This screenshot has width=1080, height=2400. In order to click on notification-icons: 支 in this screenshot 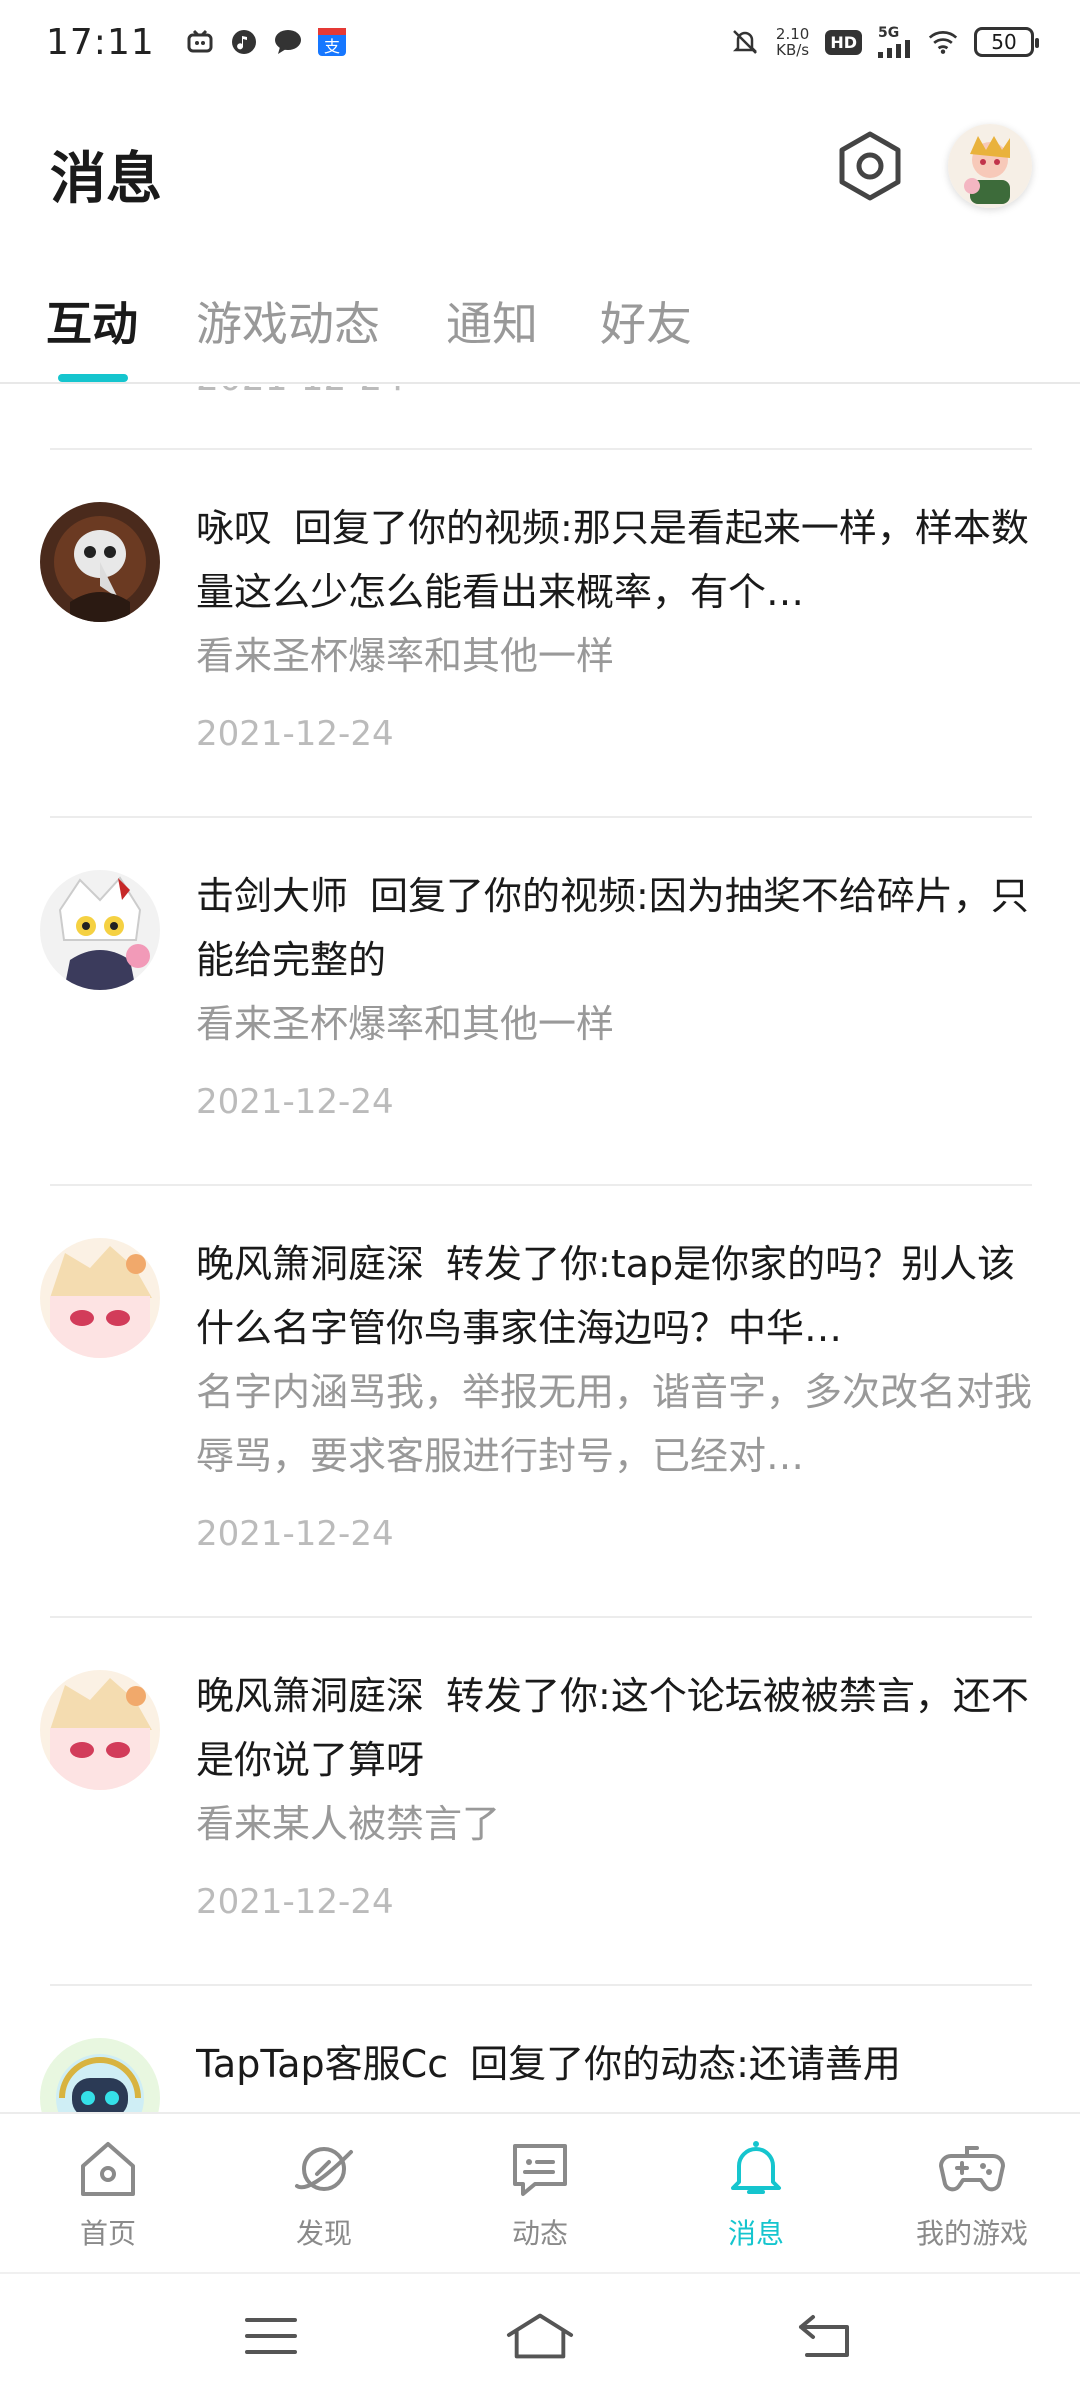, I will do `click(266, 42)`.